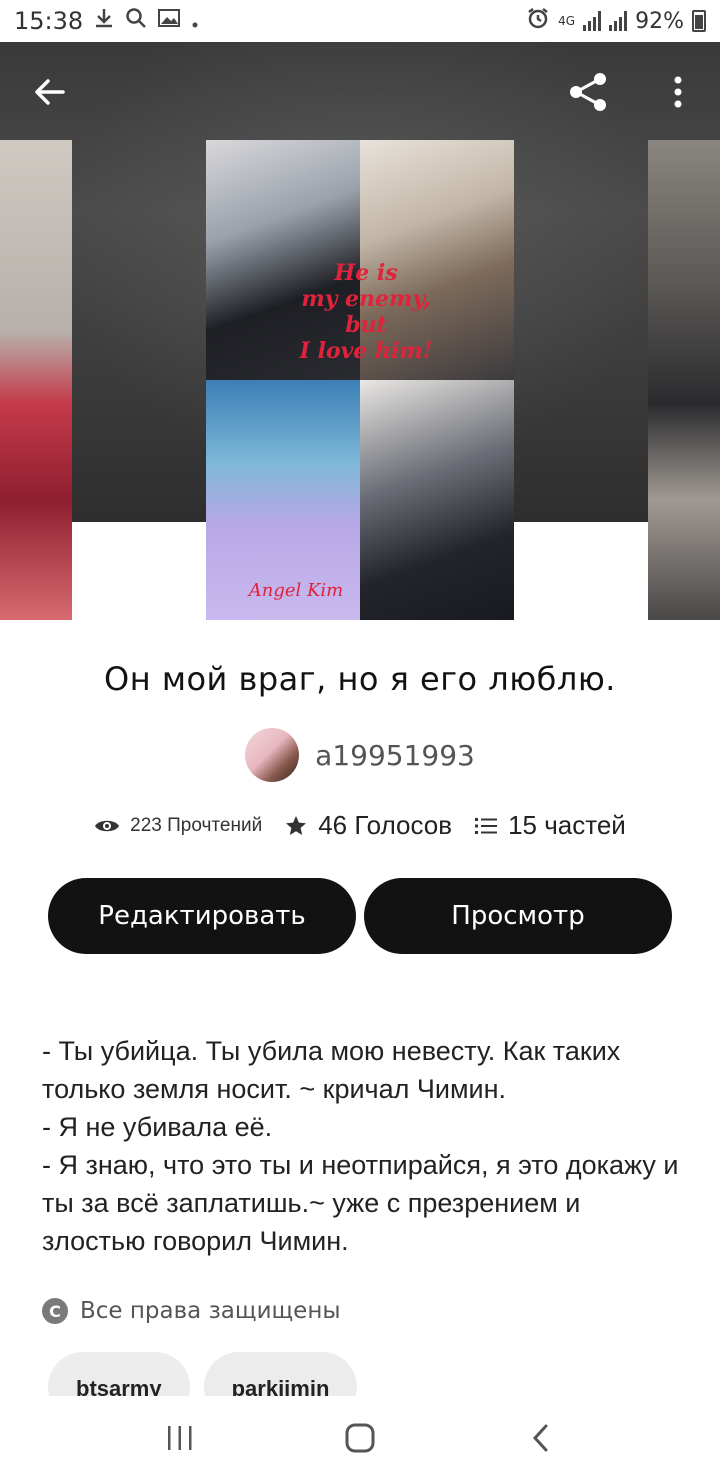 Image resolution: width=720 pixels, height=1480 pixels. What do you see at coordinates (210, 1311) in the screenshot?
I see `copyright-text: Все права защищены` at bounding box center [210, 1311].